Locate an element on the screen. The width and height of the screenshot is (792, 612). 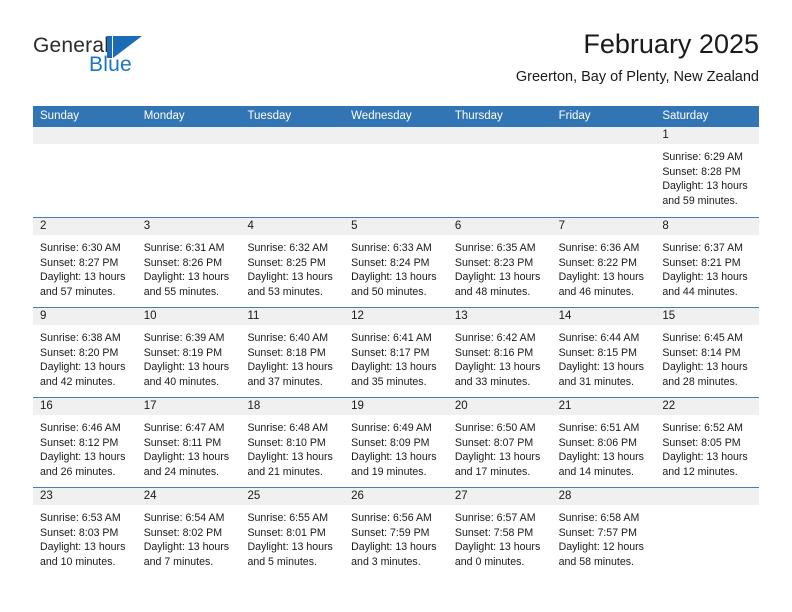
day-number-band: 13 is located at coordinates (499, 316).